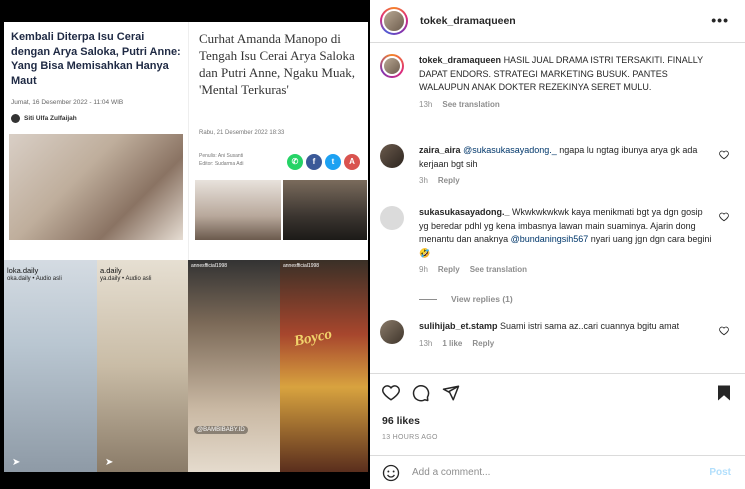 The image size is (745, 489). What do you see at coordinates (510, 150) in the screenshot?
I see `comment-mention: @sukasukasayadong._` at bounding box center [510, 150].